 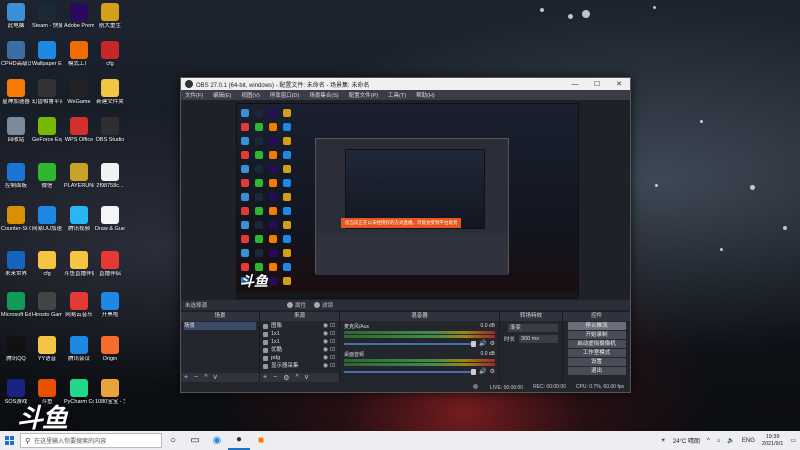 What do you see at coordinates (110, 349) in the screenshot?
I see `desktop-icon: Origin` at bounding box center [110, 349].